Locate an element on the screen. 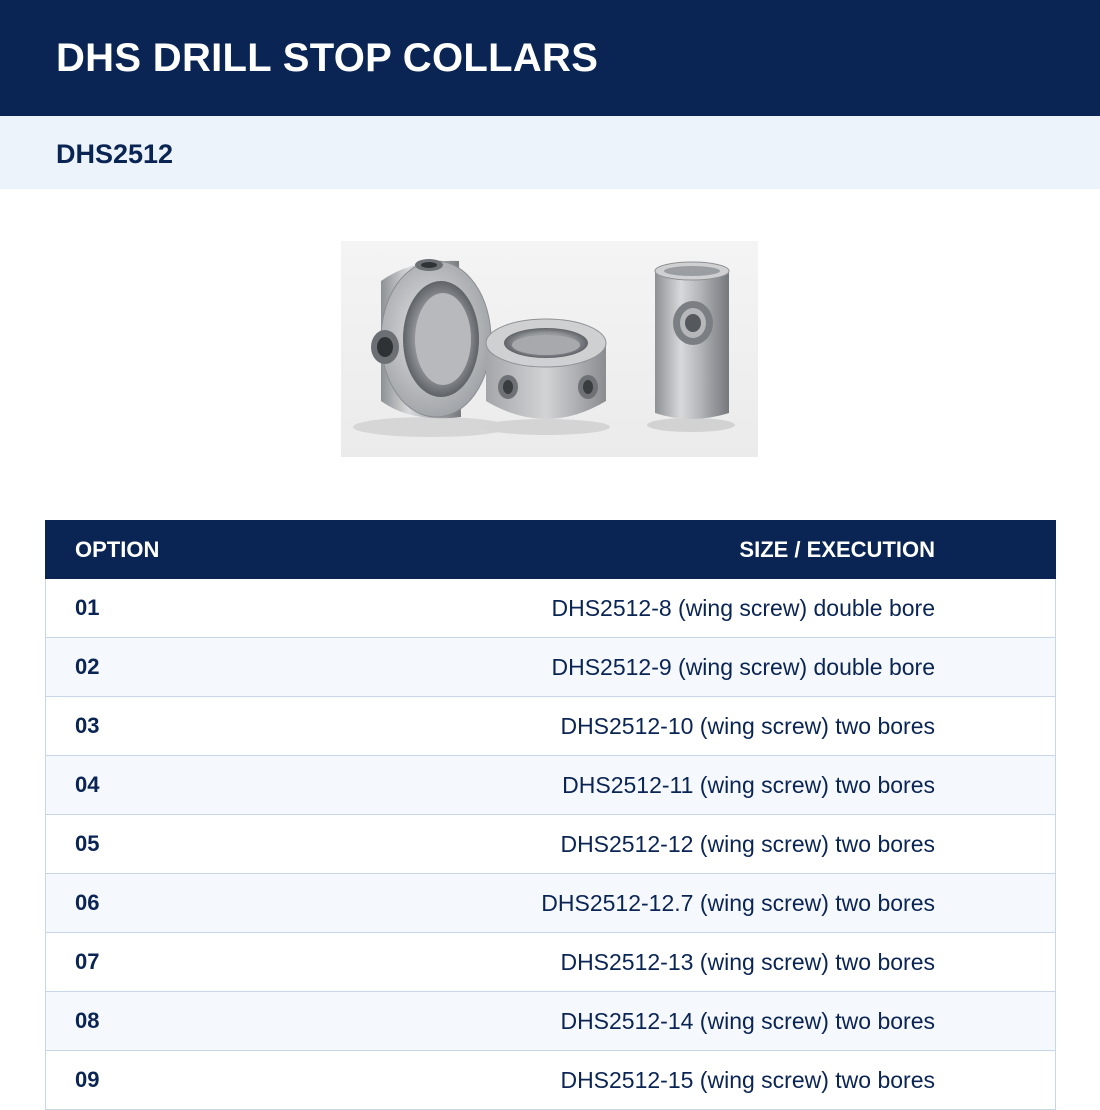  page-title: DHS DRILL STOP COLLARS is located at coordinates (327, 58).